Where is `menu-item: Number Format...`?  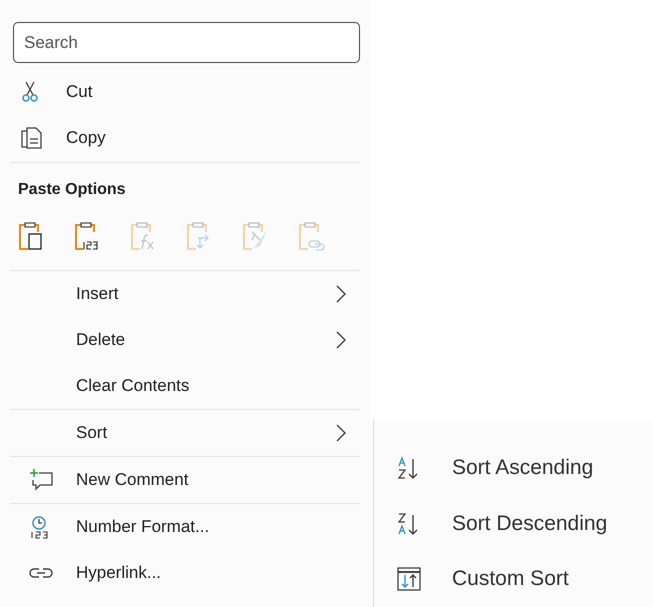 menu-item: Number Format... is located at coordinates (185, 527).